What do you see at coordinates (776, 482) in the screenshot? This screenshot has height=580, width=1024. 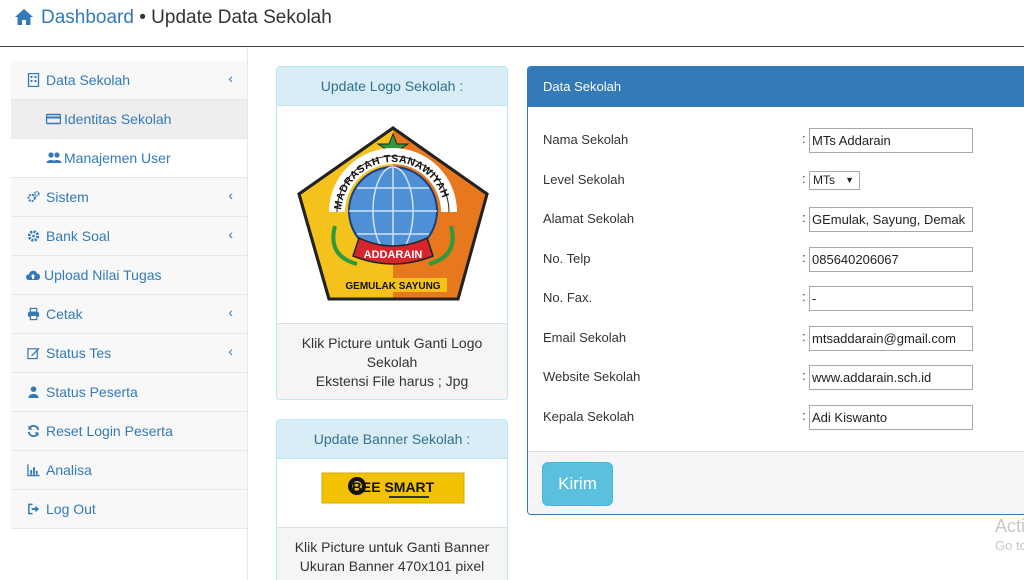 I see `data-sekolah-footer: Kirim` at bounding box center [776, 482].